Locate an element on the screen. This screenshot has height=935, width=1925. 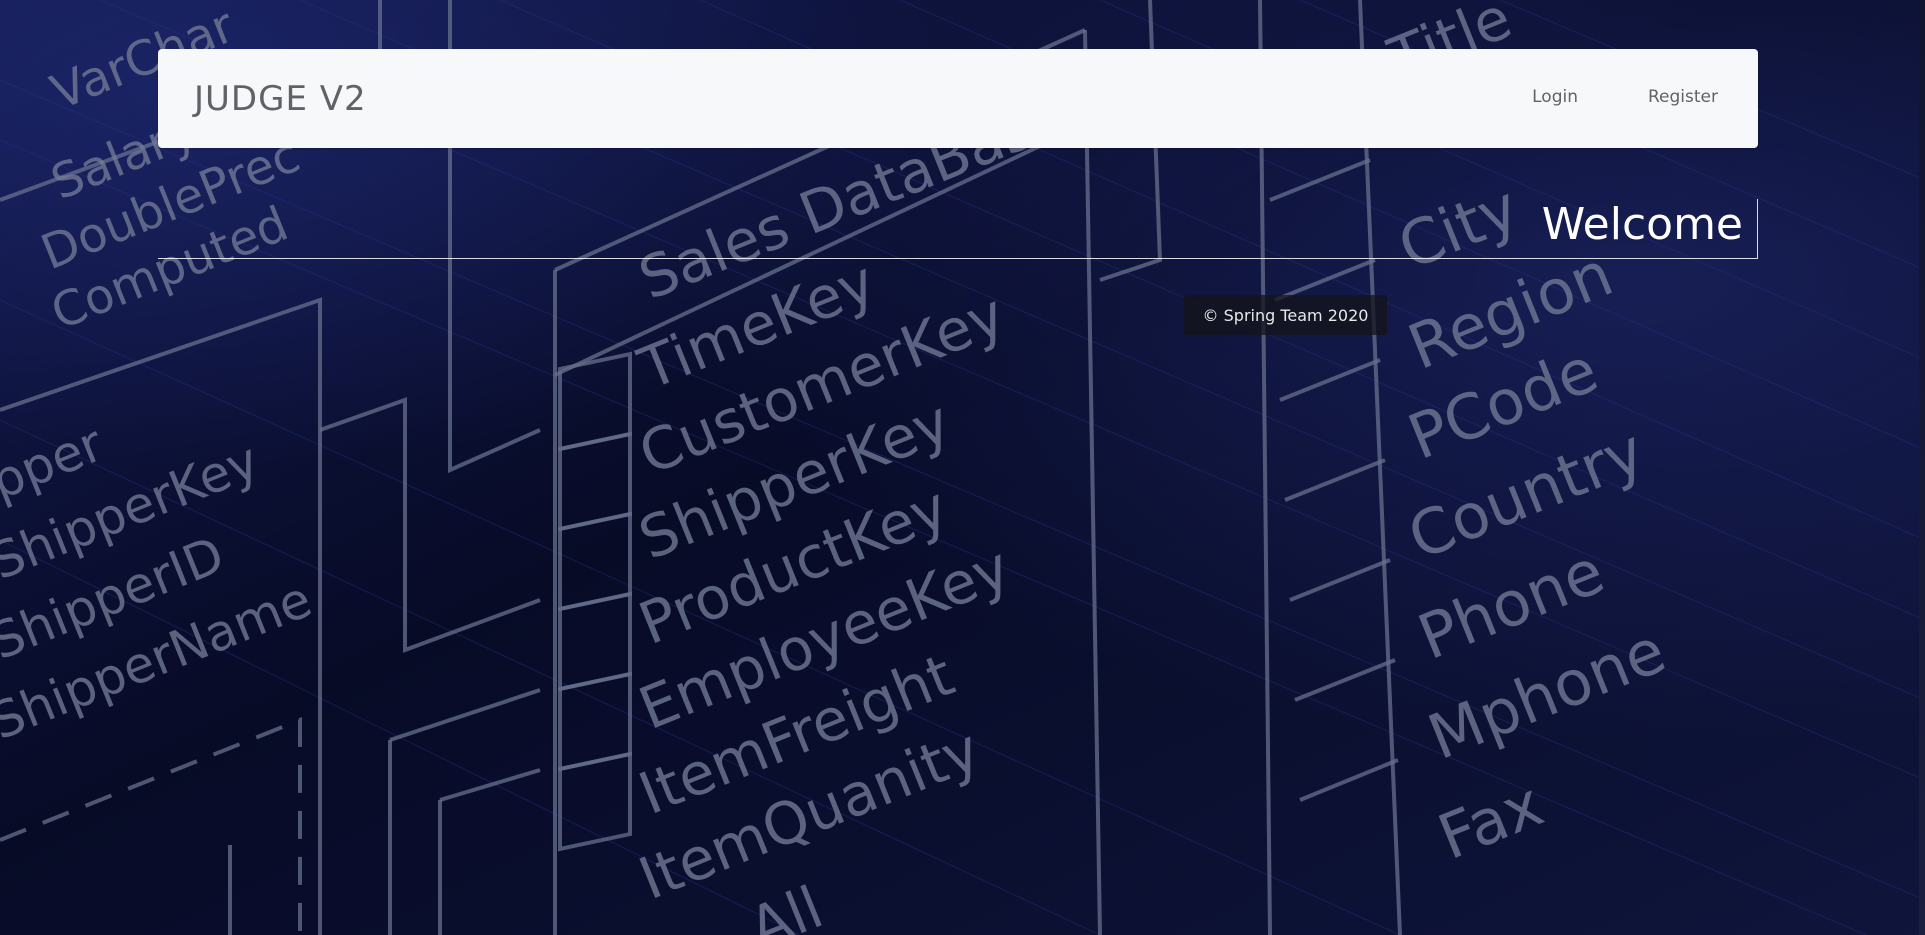
top-navbar: JUDGE V2 Login Register is located at coordinates (958, 98).